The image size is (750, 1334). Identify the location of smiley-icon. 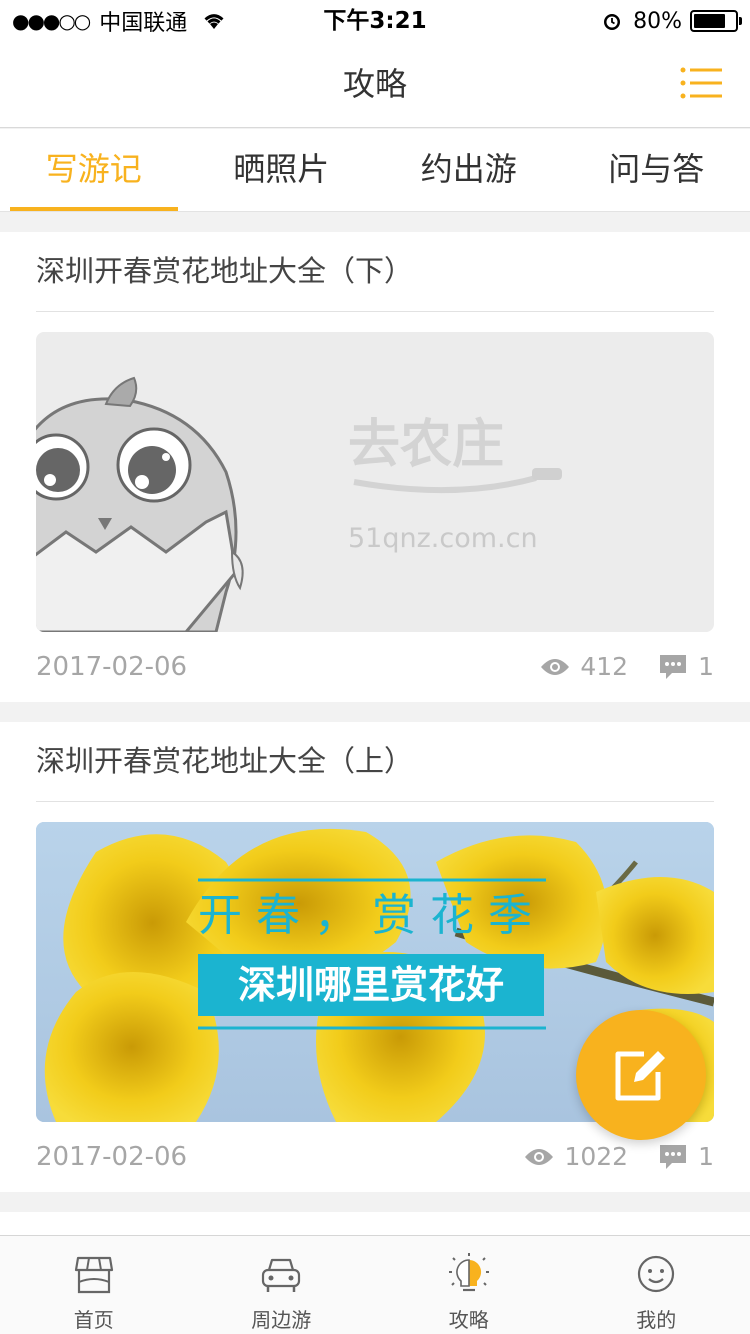
(656, 1274).